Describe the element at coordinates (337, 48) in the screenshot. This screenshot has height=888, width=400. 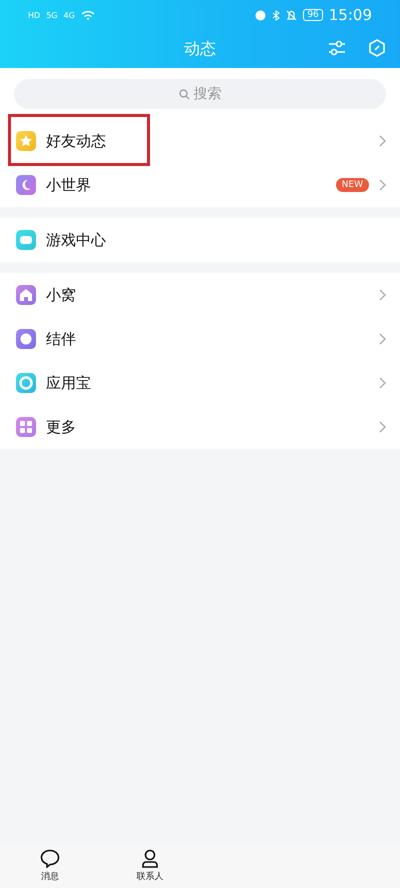
I see `sliders-icon` at that location.